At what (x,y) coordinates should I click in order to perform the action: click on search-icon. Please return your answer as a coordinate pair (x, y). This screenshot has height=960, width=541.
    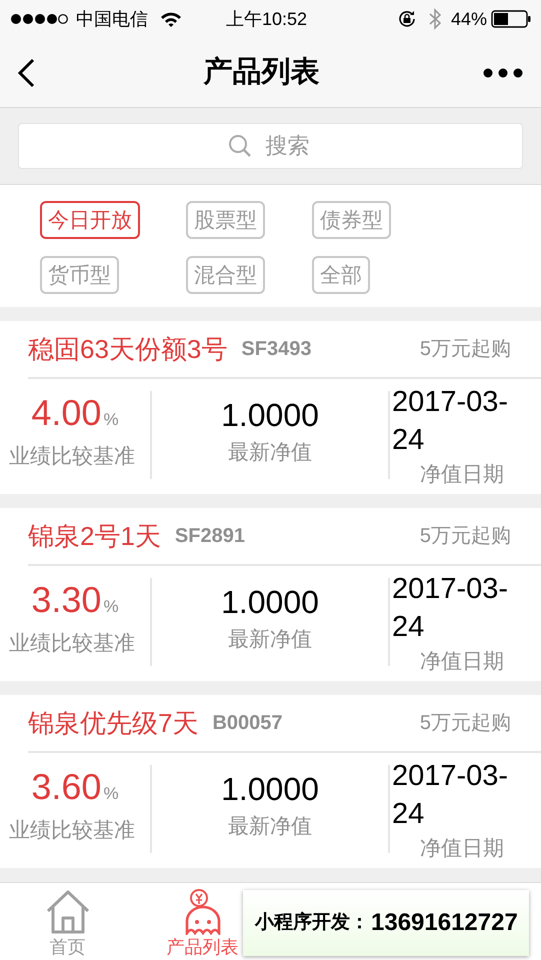
    Looking at the image, I should click on (240, 146).